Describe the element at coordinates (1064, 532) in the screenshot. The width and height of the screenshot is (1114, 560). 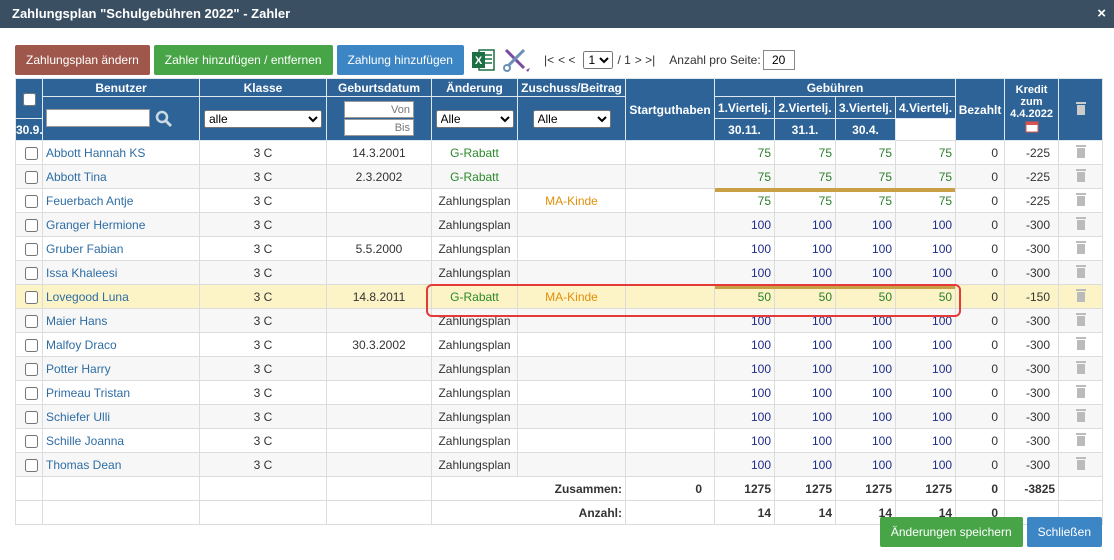
I see `close-button: Schließen` at that location.